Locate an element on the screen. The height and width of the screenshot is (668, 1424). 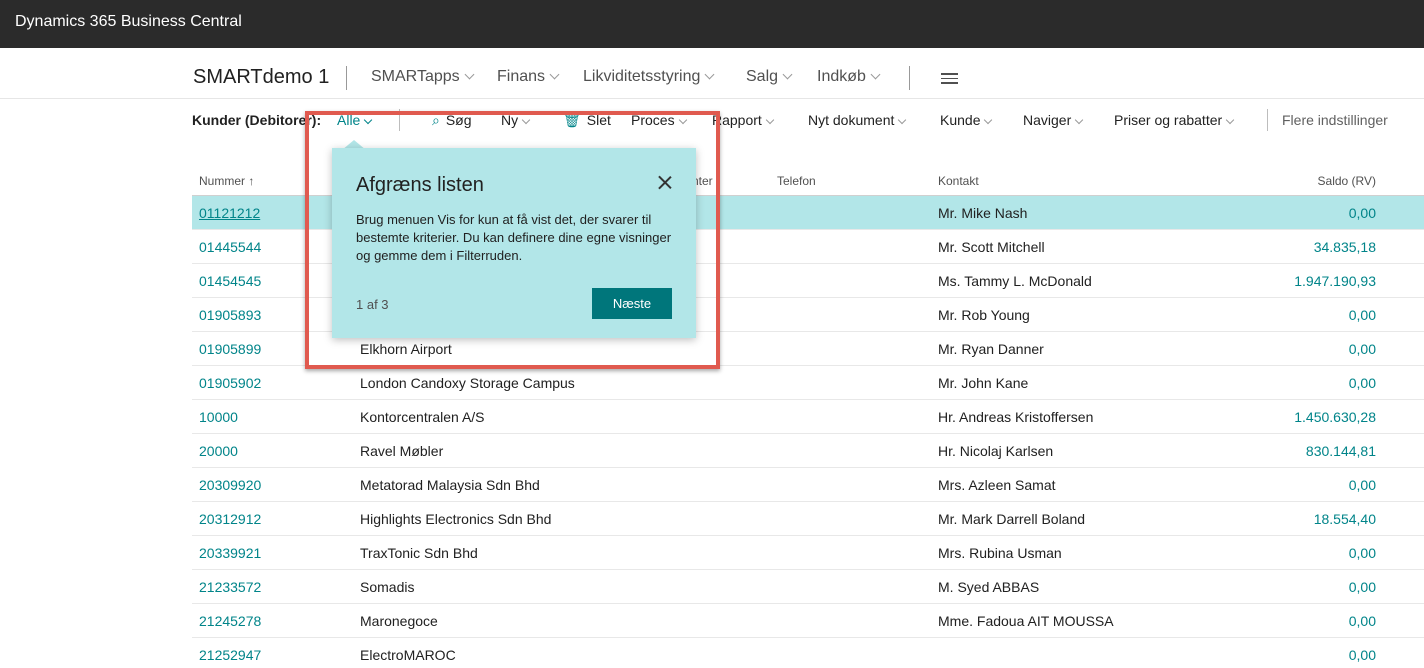
nav-item-likviditetsstyring: Likviditetsstyring is located at coordinates (649, 77).